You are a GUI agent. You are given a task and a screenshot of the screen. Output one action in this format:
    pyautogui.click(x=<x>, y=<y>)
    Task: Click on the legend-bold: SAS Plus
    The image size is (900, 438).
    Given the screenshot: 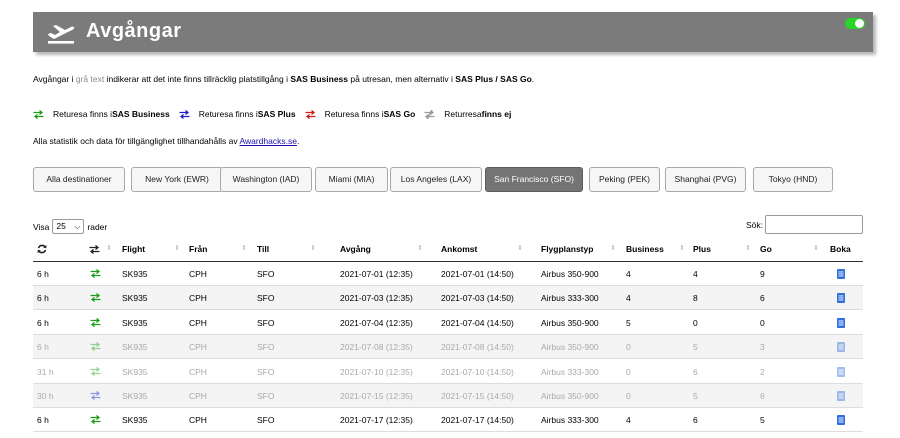 What is the action you would take?
    pyautogui.click(x=276, y=114)
    